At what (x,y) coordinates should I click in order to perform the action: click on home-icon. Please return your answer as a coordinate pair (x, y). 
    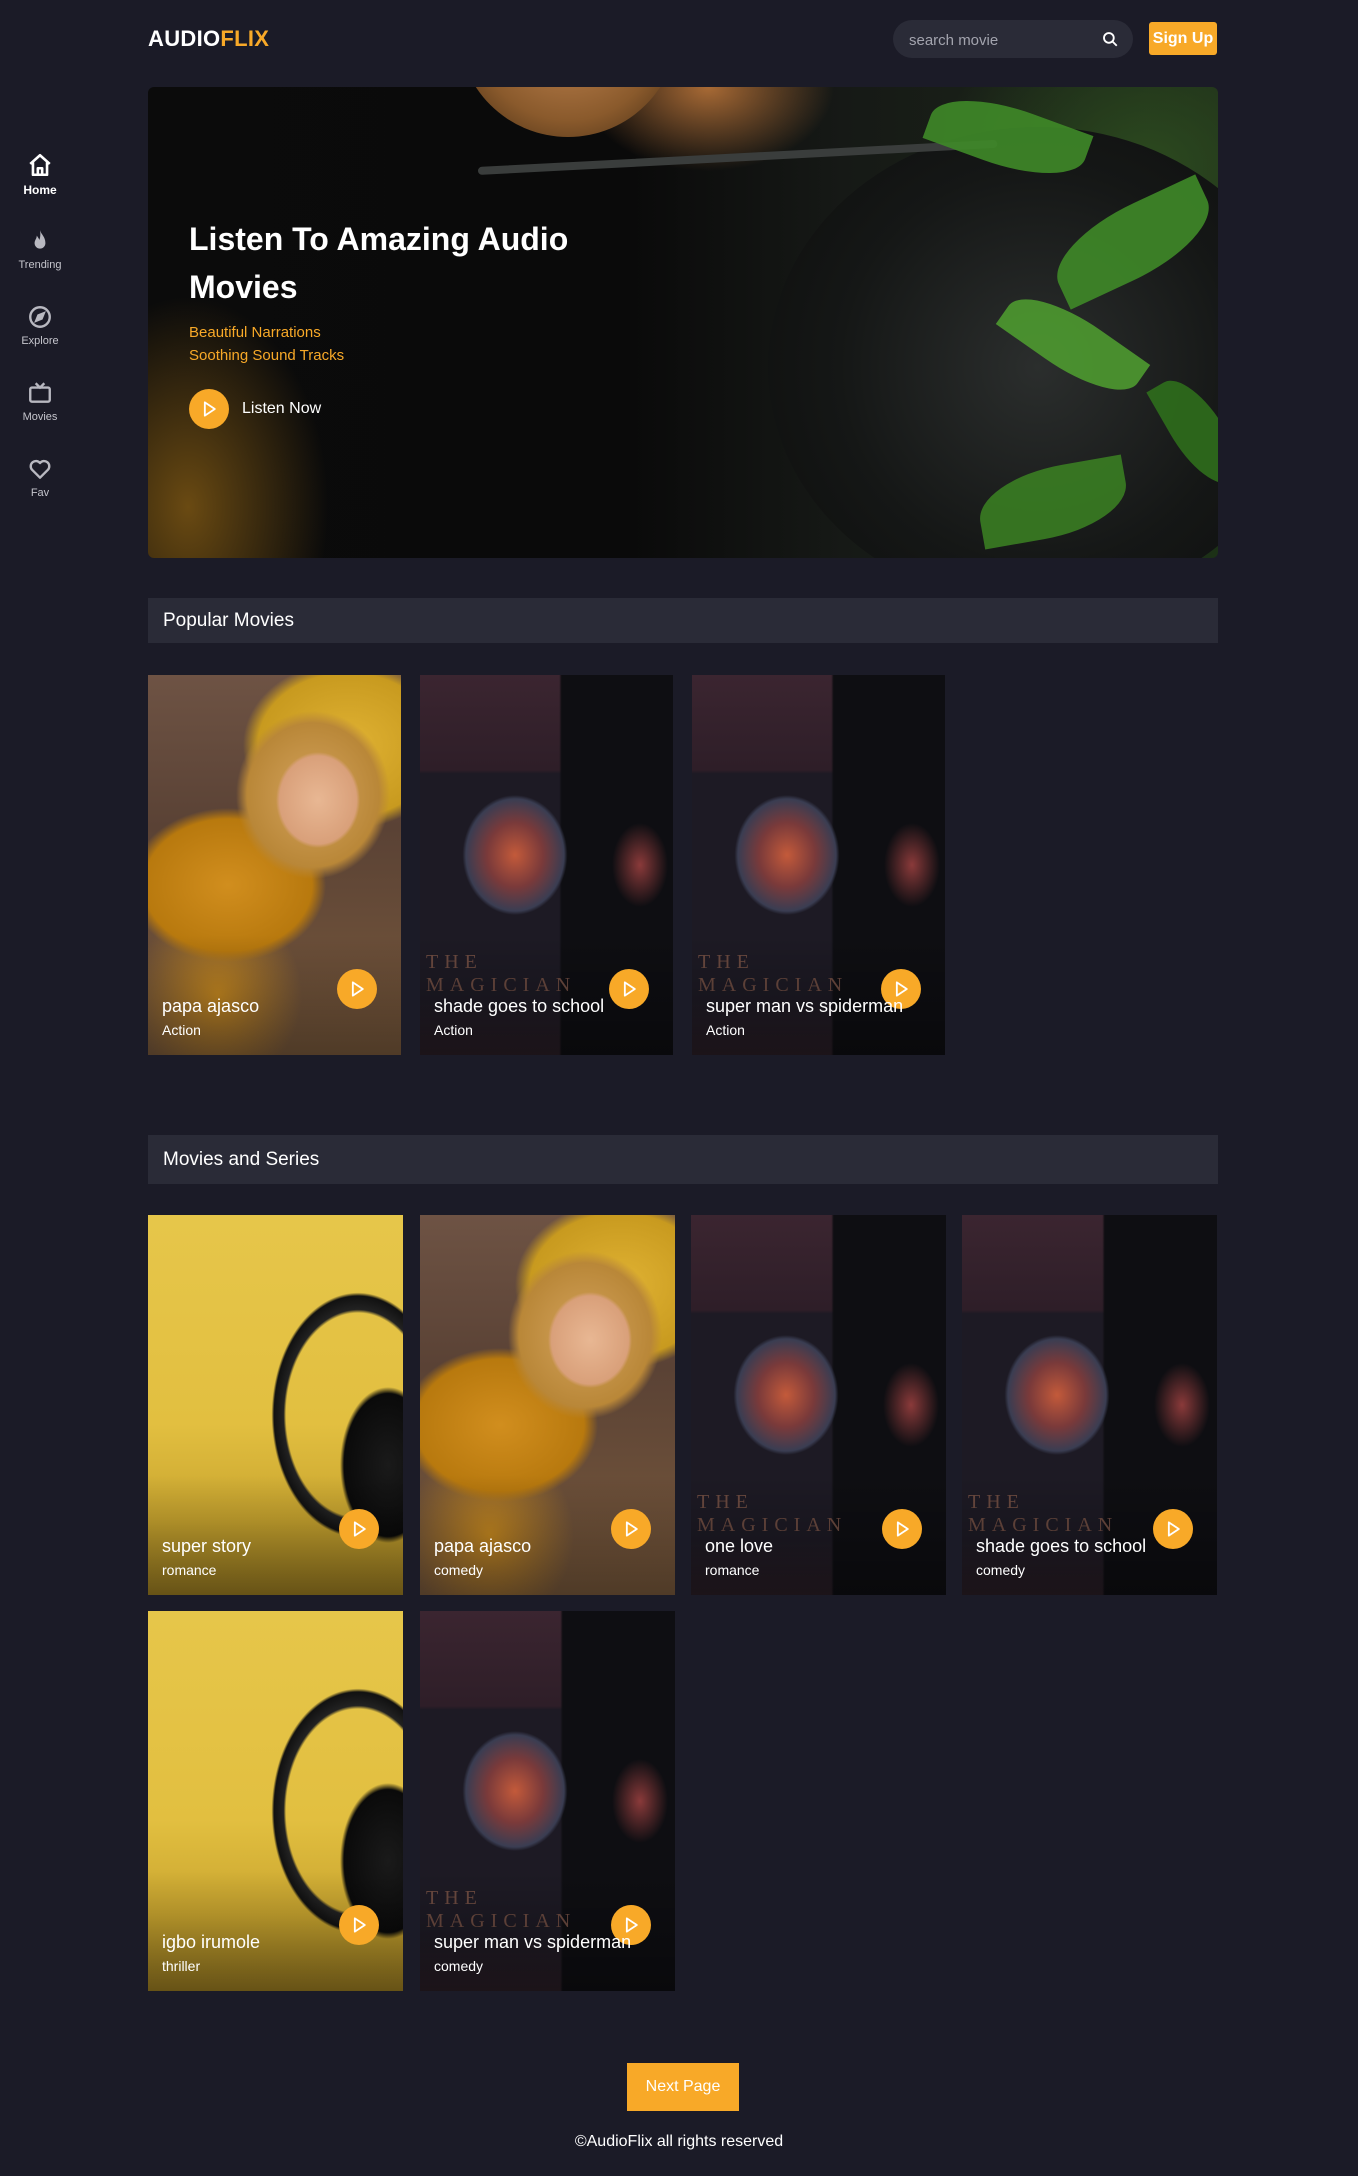
    Looking at the image, I should click on (40, 165).